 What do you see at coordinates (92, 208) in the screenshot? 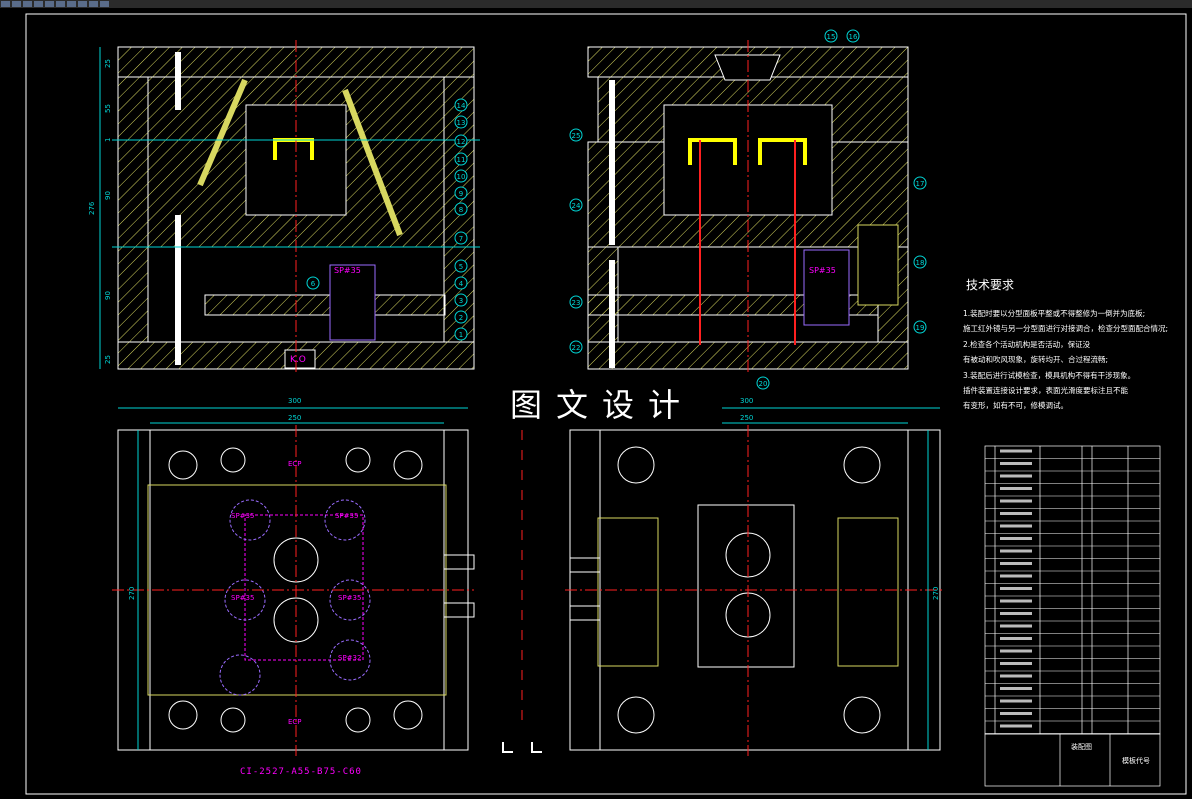
I see `dimension-label: 276` at bounding box center [92, 208].